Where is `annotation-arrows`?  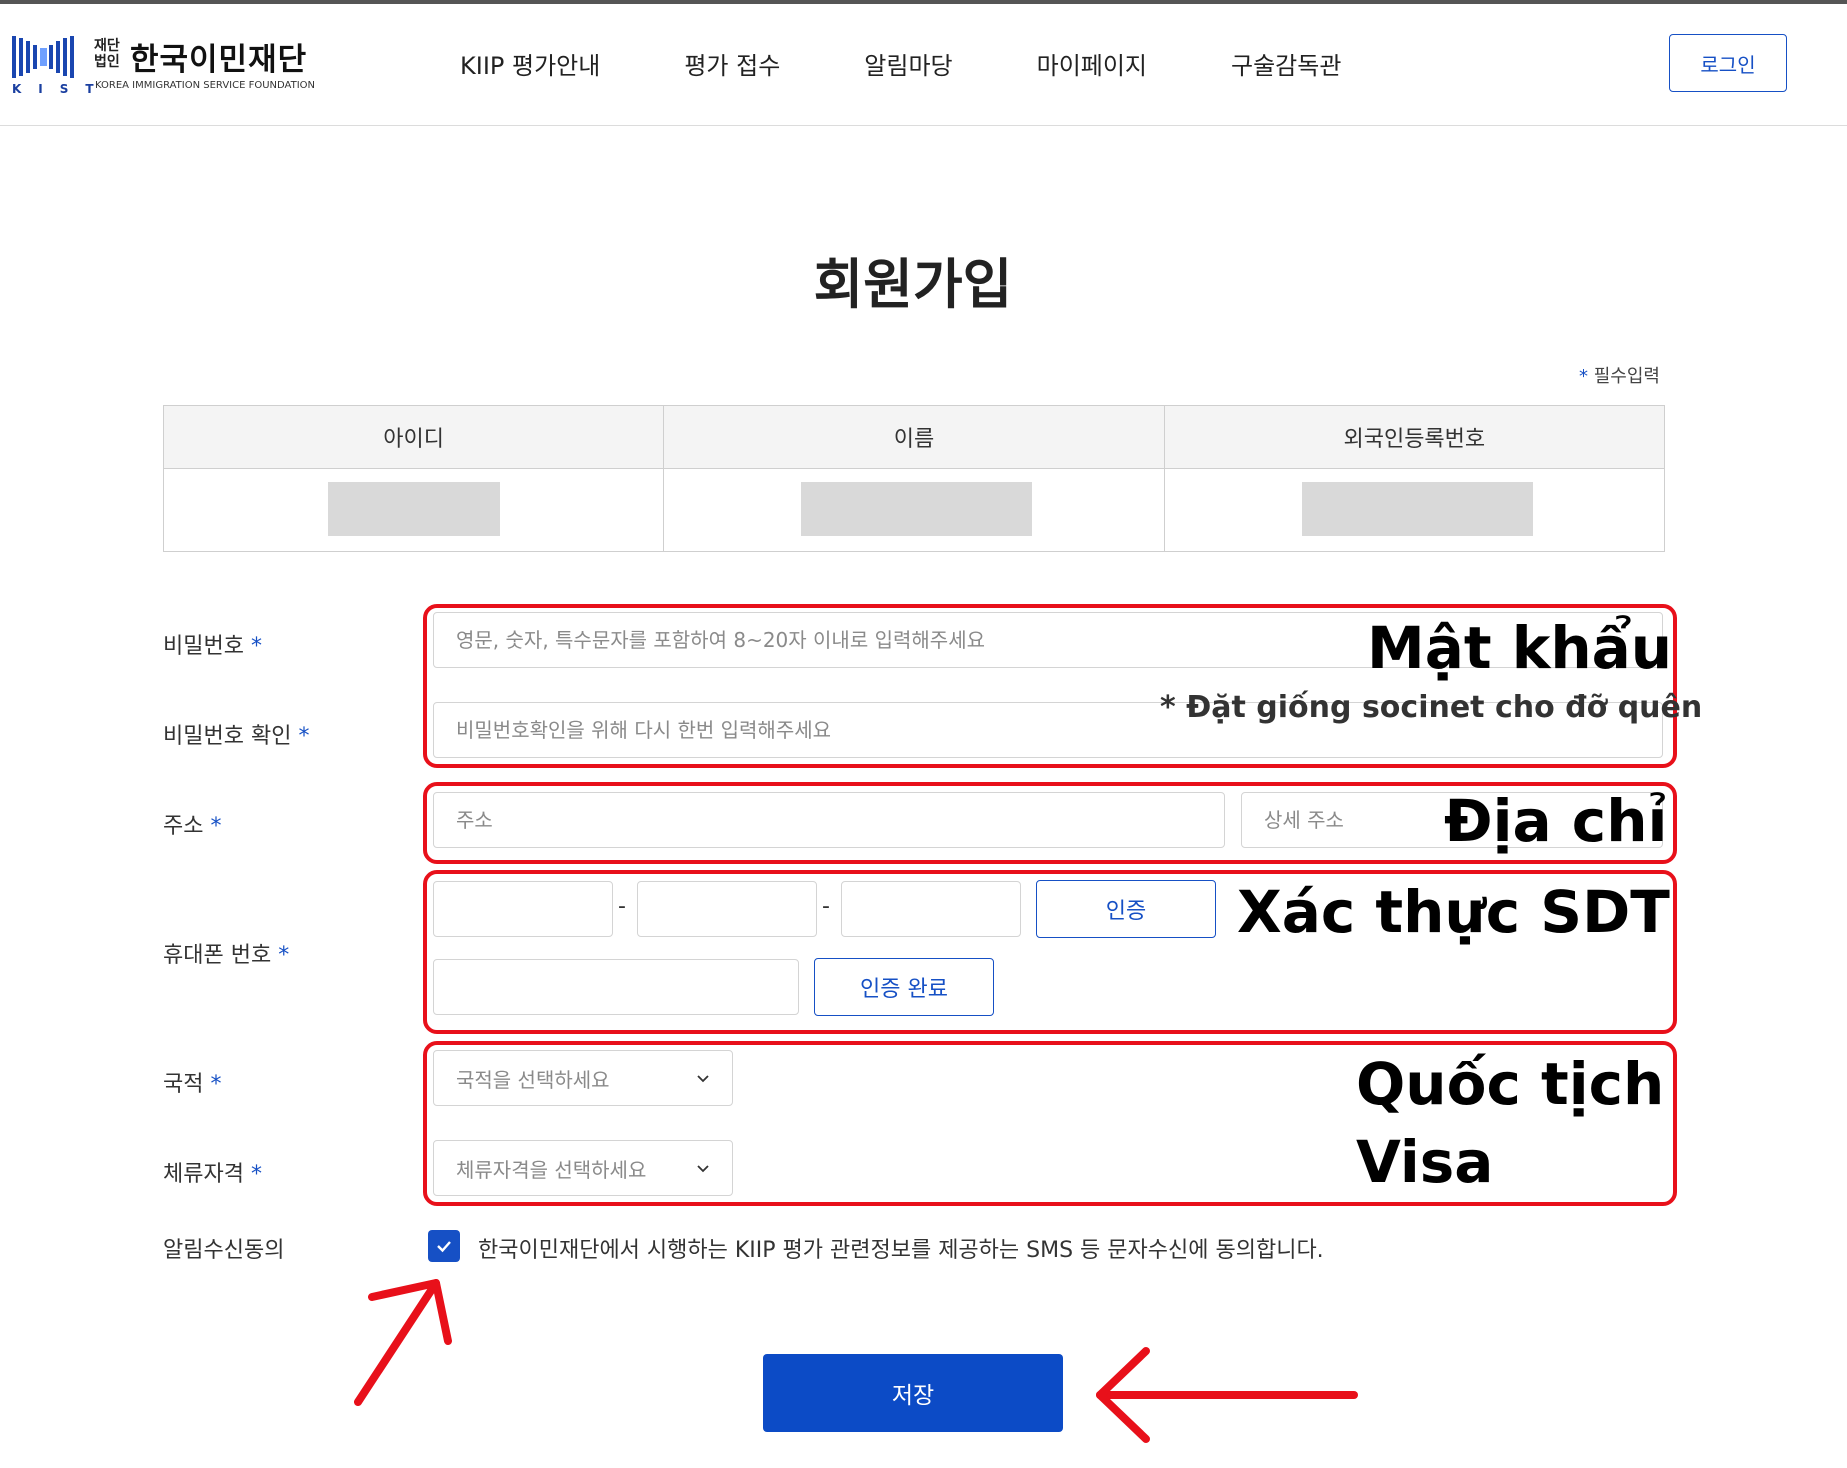 annotation-arrows is located at coordinates (856, 1361).